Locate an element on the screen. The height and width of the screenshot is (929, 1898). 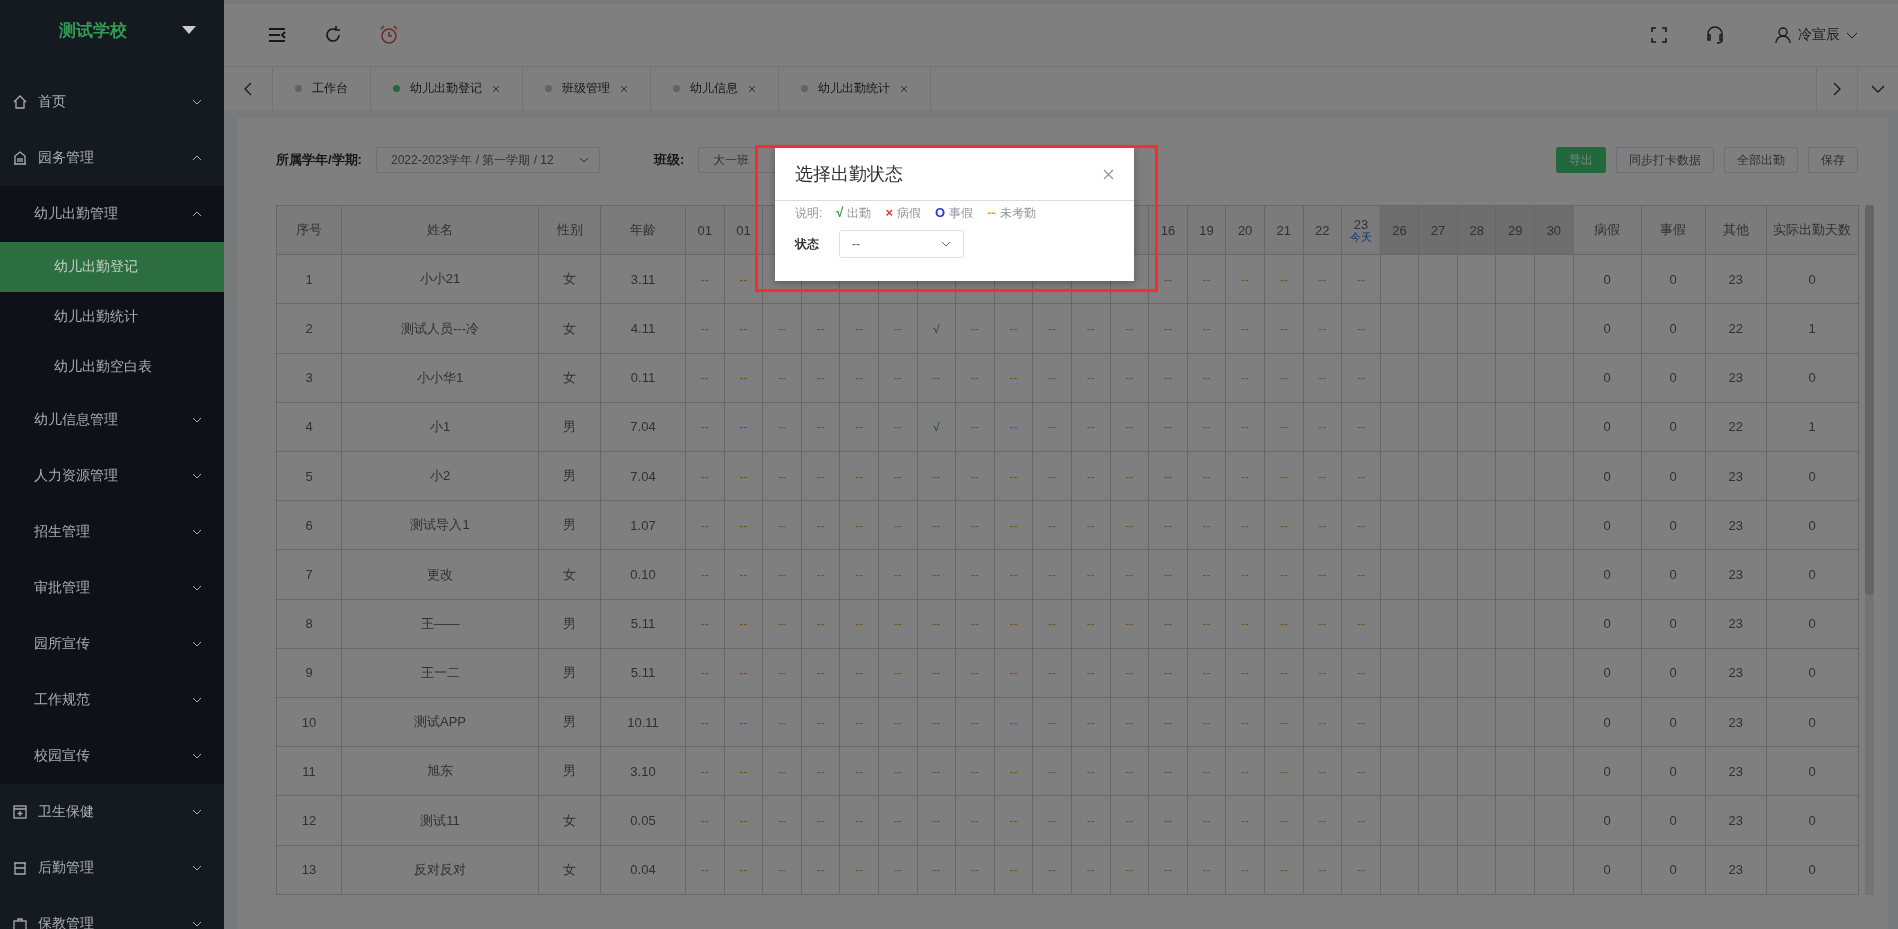
action-button: 全部出勤 is located at coordinates (1761, 160).